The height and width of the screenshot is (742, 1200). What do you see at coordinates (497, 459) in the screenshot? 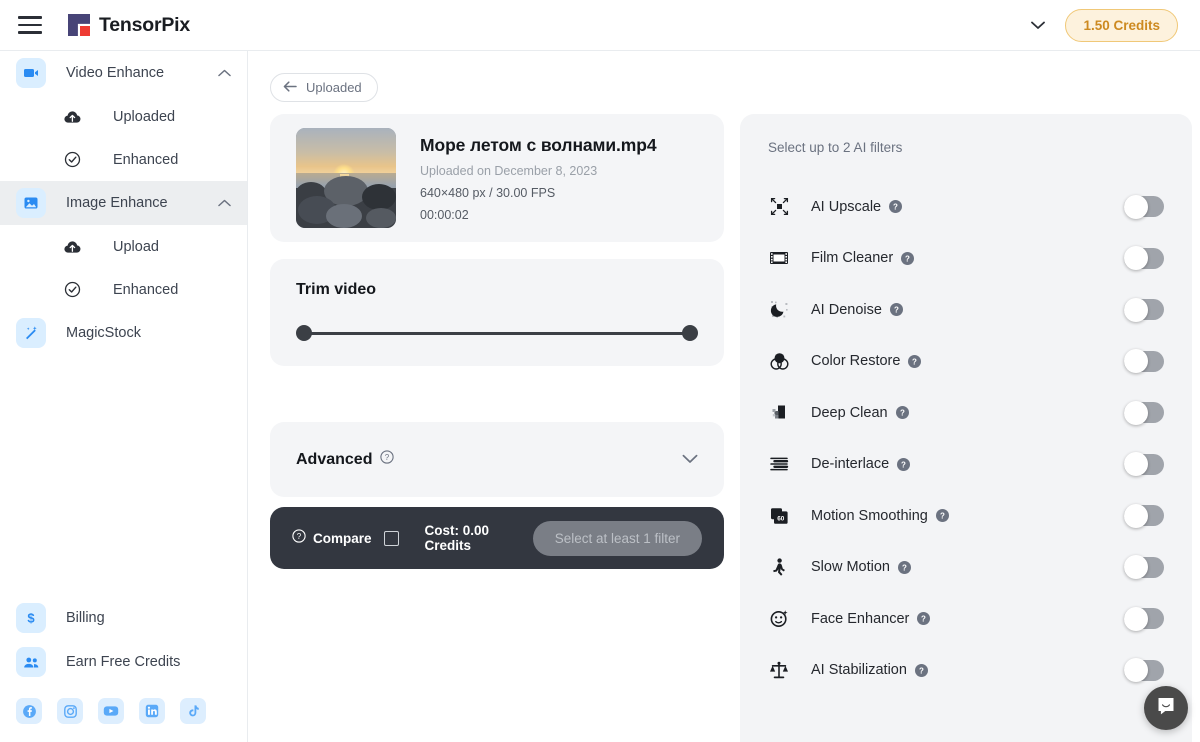
I see `advanced-section: Advanced ?` at bounding box center [497, 459].